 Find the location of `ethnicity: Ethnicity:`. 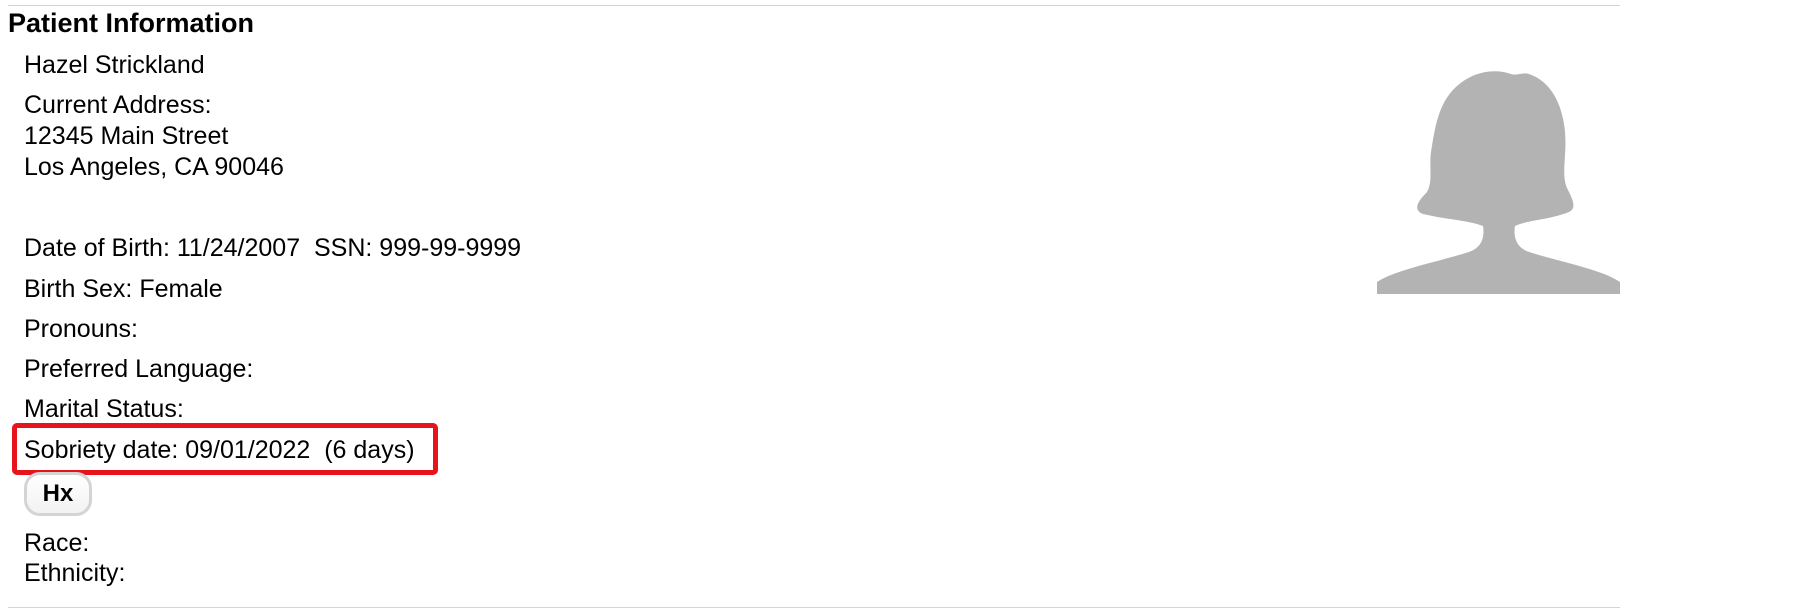

ethnicity: Ethnicity: is located at coordinates (75, 573).